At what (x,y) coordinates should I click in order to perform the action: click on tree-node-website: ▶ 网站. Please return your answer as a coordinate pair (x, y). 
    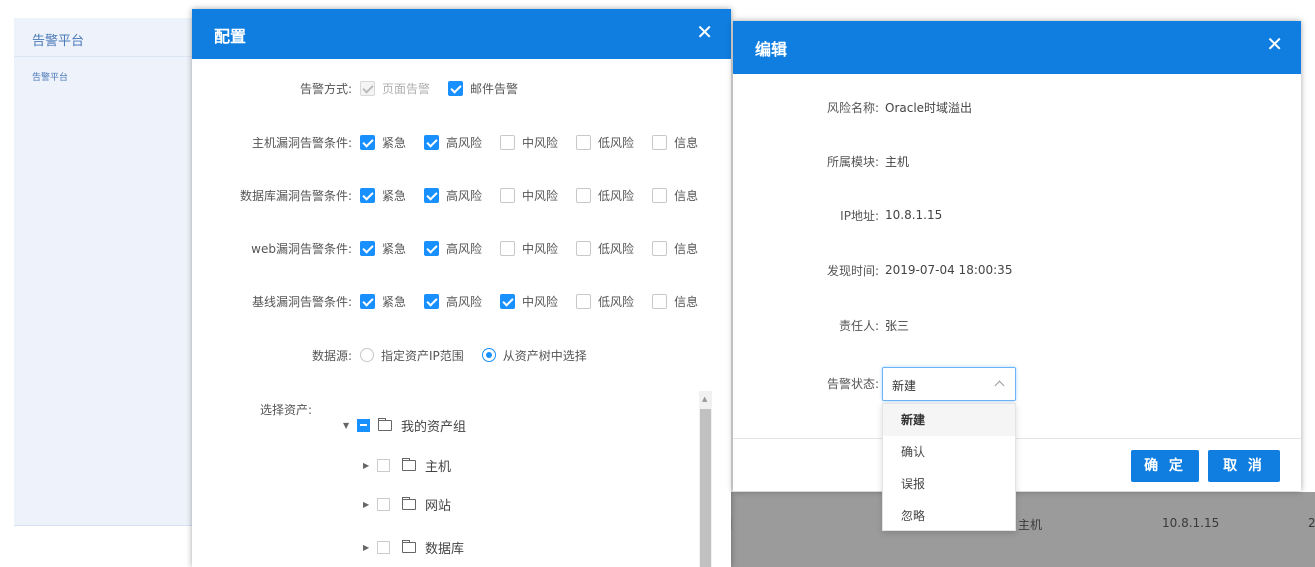
    Looking at the image, I should click on (407, 504).